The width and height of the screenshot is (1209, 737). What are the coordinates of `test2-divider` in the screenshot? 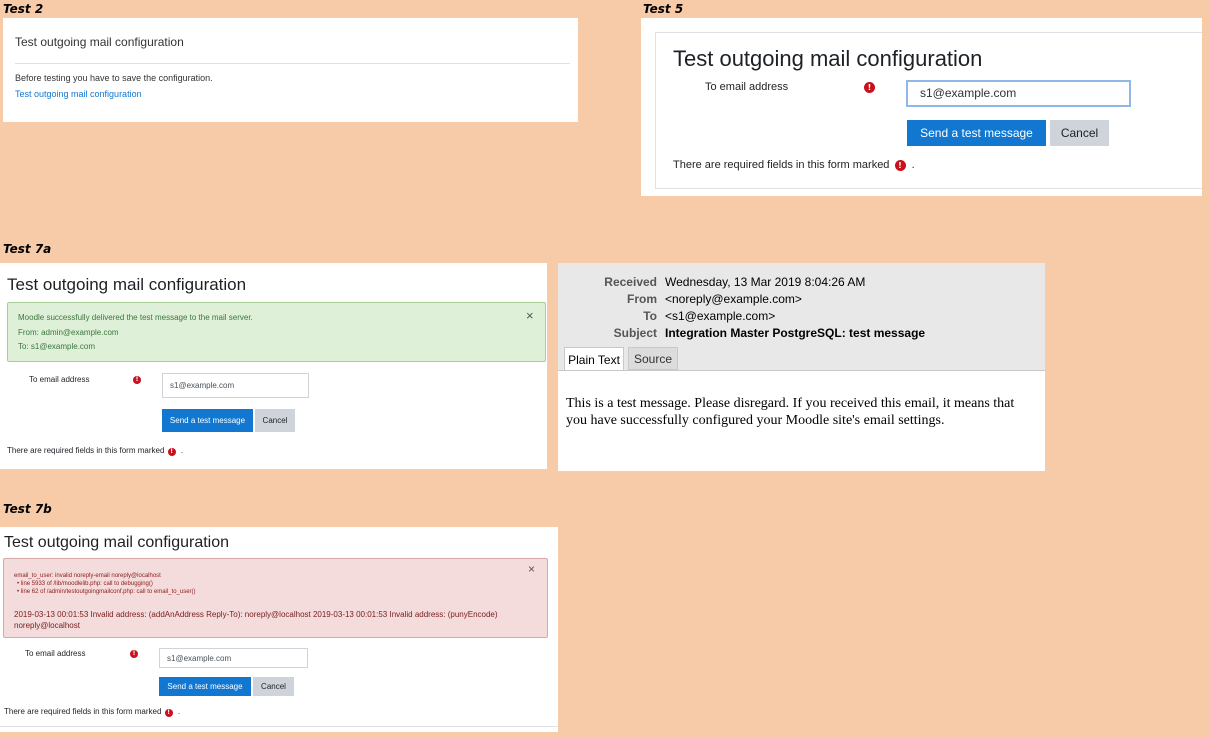 It's located at (292, 63).